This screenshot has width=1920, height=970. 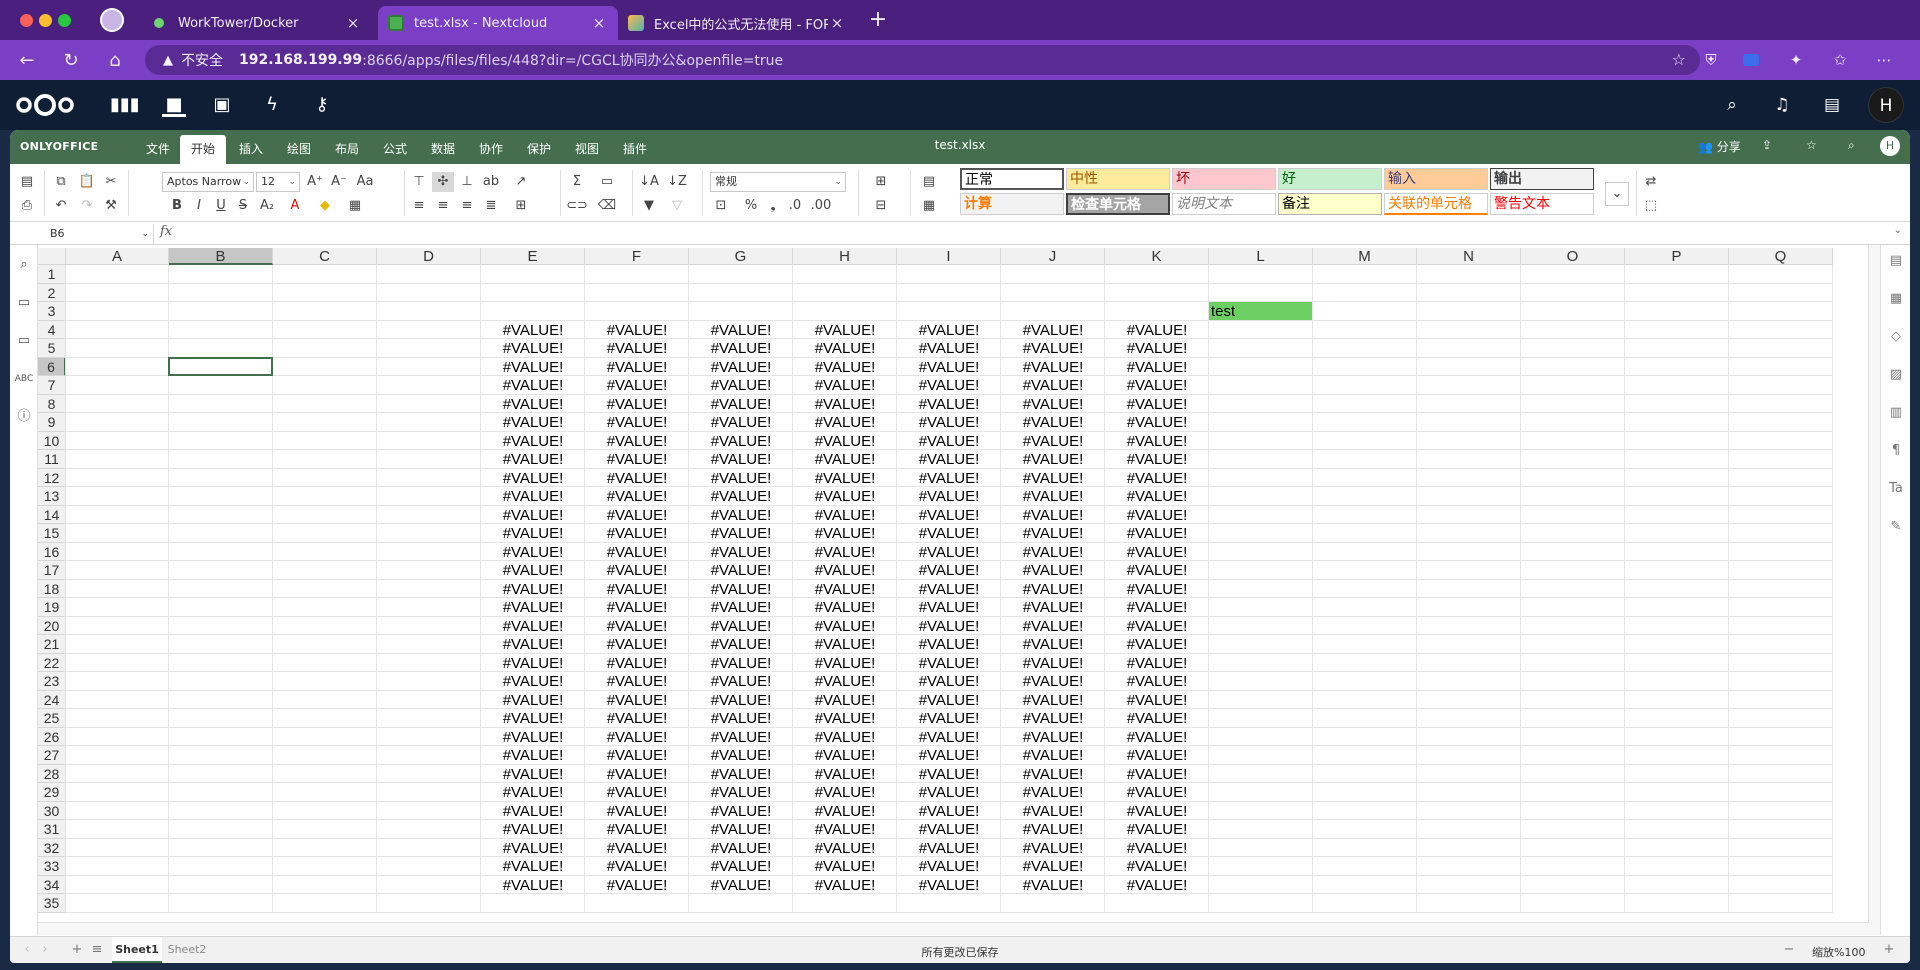 What do you see at coordinates (949, 570) in the screenshot?
I see `cell-i17: #VALUE!` at bounding box center [949, 570].